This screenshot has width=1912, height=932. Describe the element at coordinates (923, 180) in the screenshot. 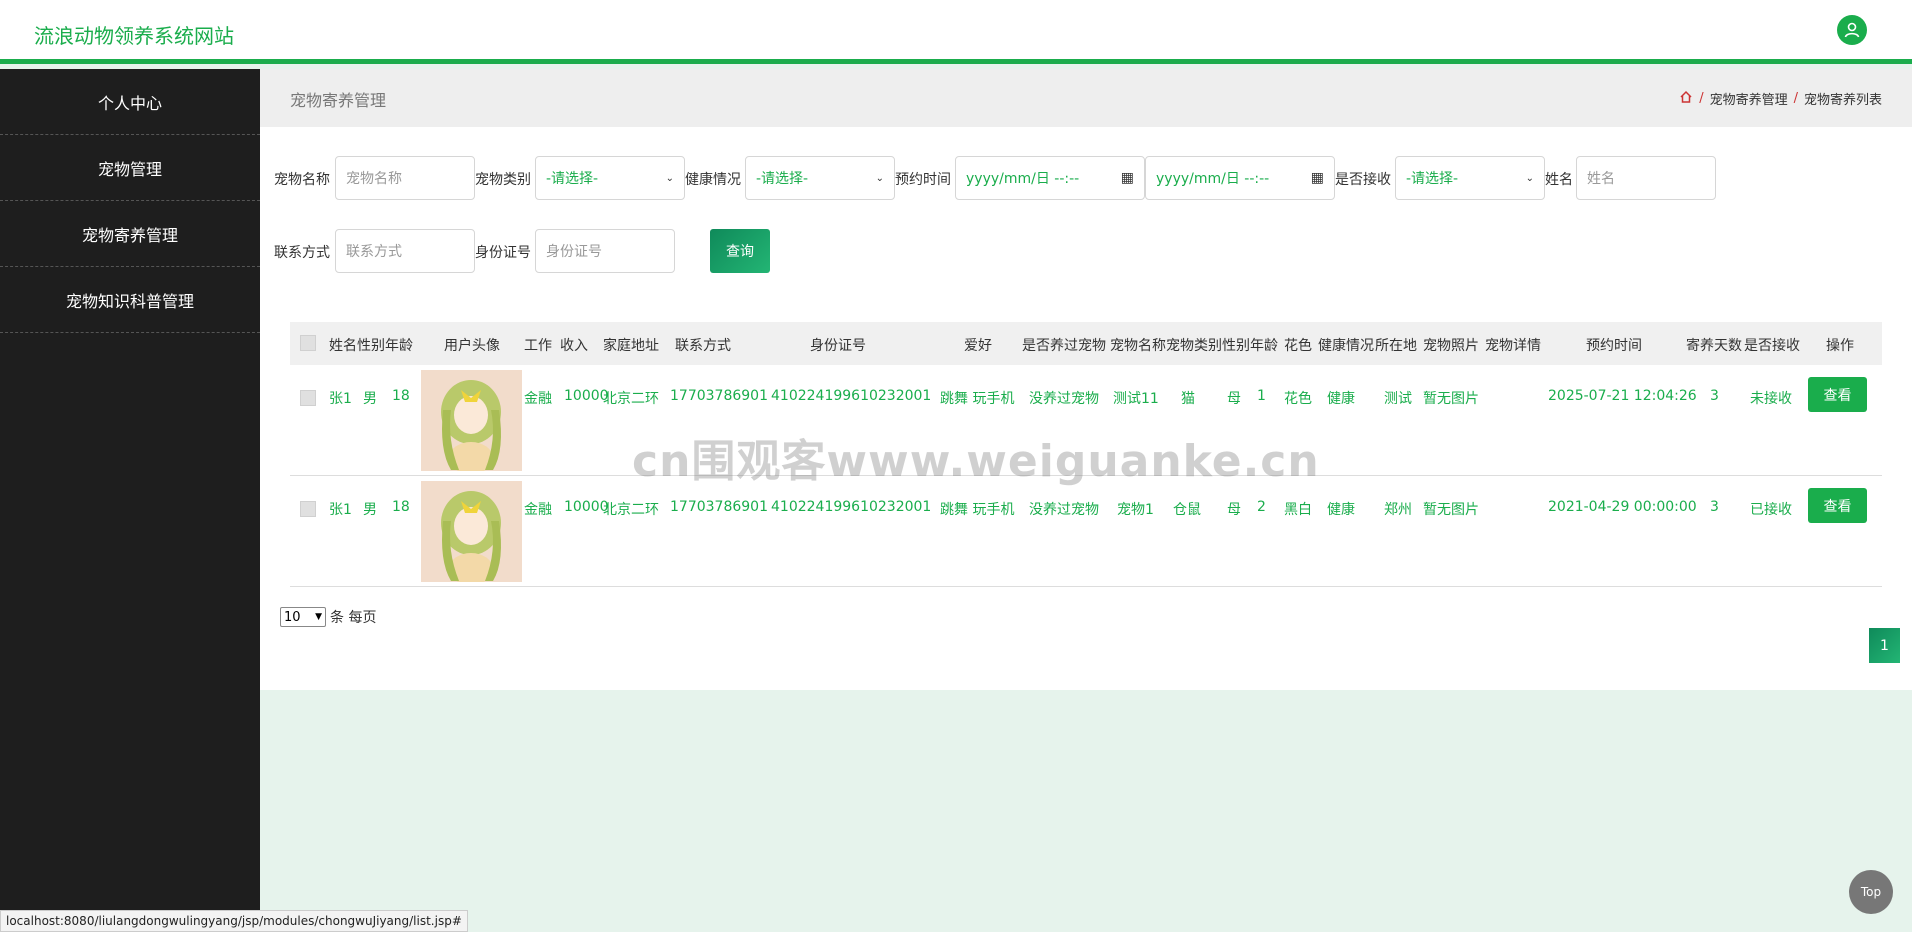

I see `time-label: 预约时间` at that location.